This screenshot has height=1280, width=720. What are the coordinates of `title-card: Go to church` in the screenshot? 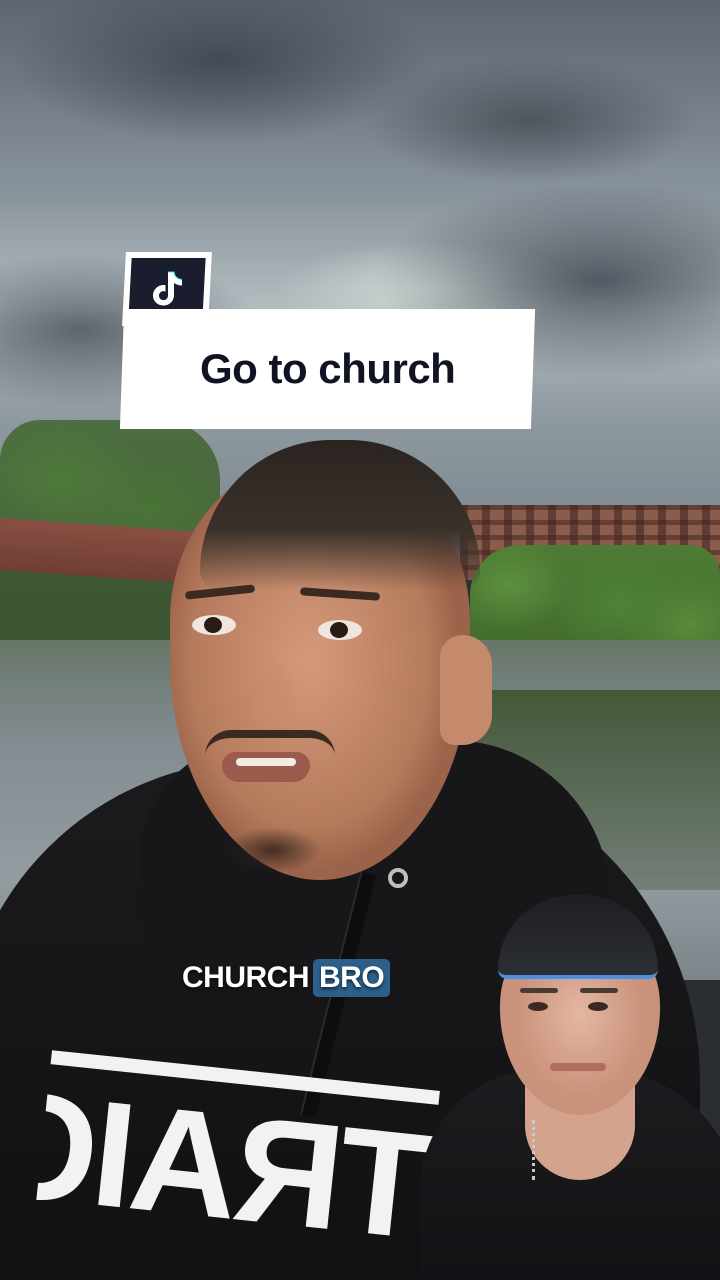 It's located at (327, 369).